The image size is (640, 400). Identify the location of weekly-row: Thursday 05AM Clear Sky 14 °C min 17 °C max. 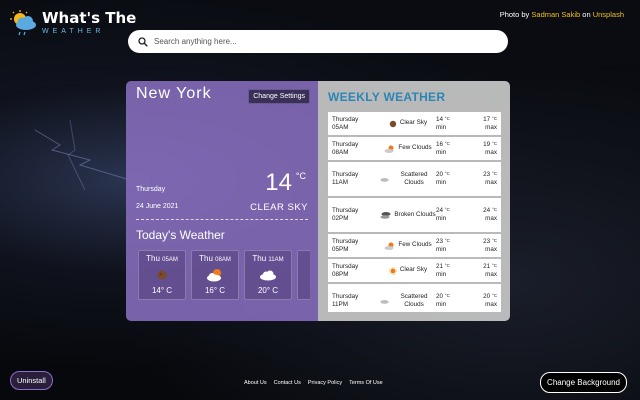
(414, 123).